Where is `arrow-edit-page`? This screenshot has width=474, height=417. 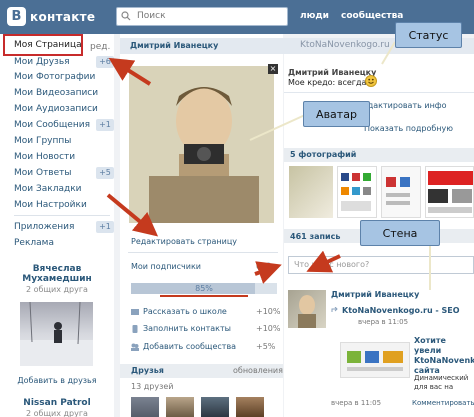
arrow-edit-page is located at coordinates (132, 215).